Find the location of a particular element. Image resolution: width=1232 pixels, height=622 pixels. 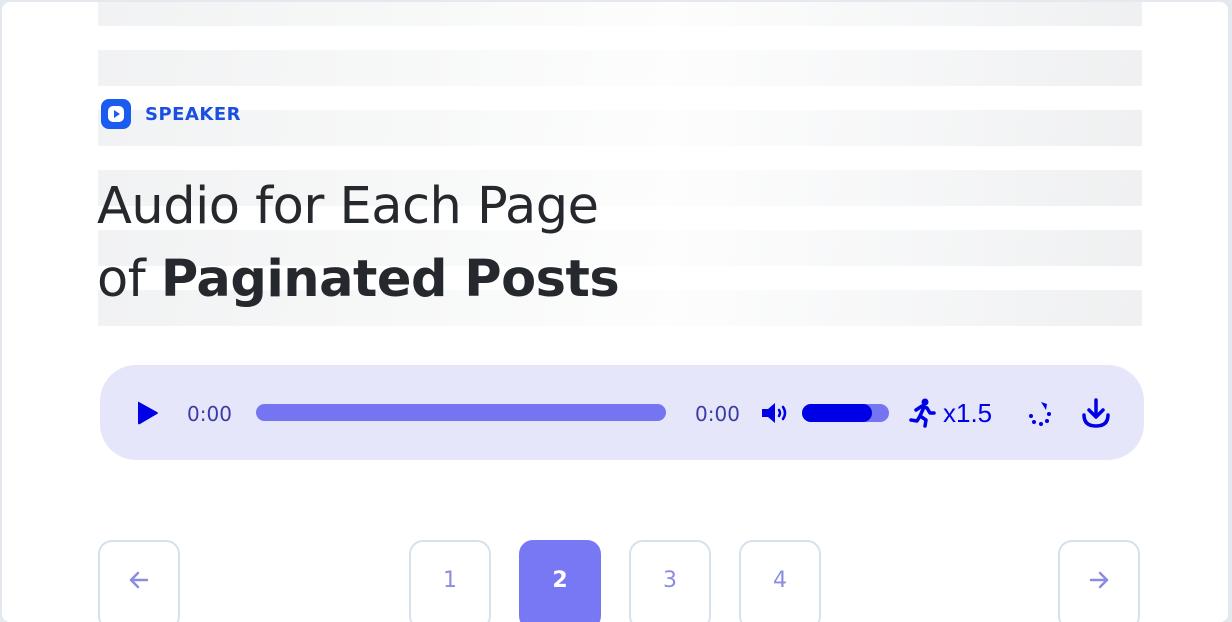

page-button-3: 3 is located at coordinates (670, 581).